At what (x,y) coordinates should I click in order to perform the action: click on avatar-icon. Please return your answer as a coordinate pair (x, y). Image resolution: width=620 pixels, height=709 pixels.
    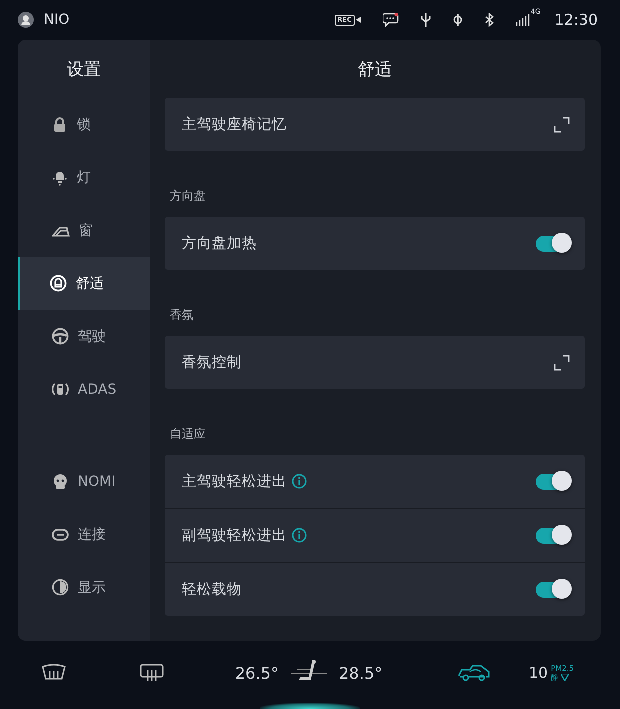
    Looking at the image, I should click on (26, 20).